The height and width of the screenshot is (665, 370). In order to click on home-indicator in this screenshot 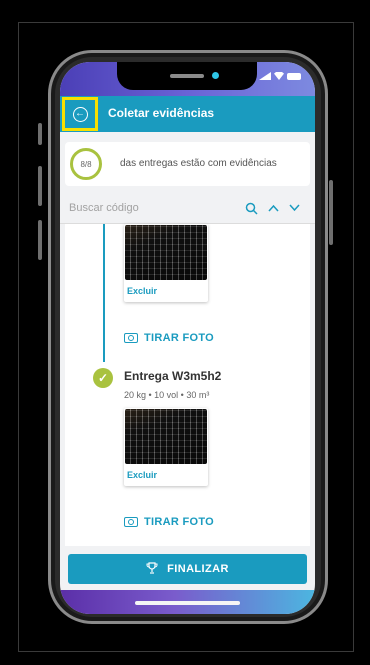, I will do `click(187, 603)`.